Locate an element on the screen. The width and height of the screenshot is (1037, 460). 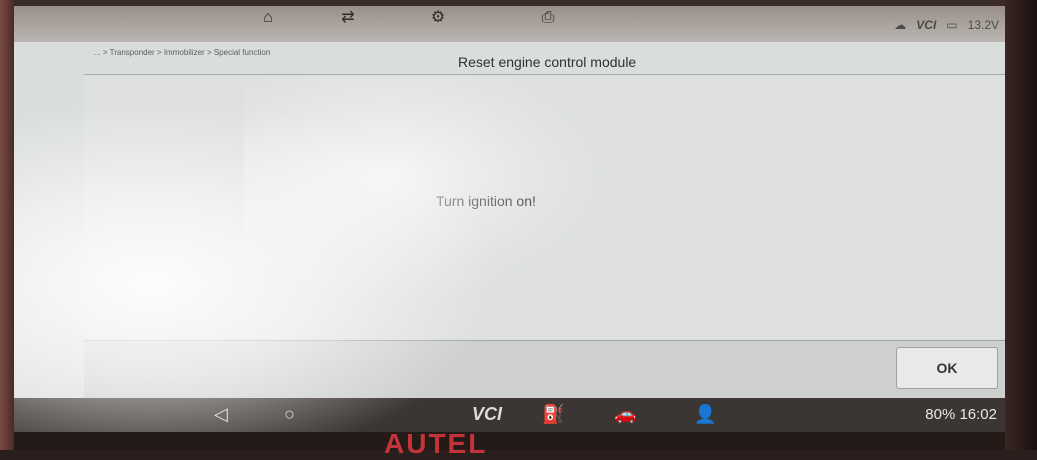
status-indicators: ☁ VCI ▭ 13.2V is located at coordinates (946, 25).